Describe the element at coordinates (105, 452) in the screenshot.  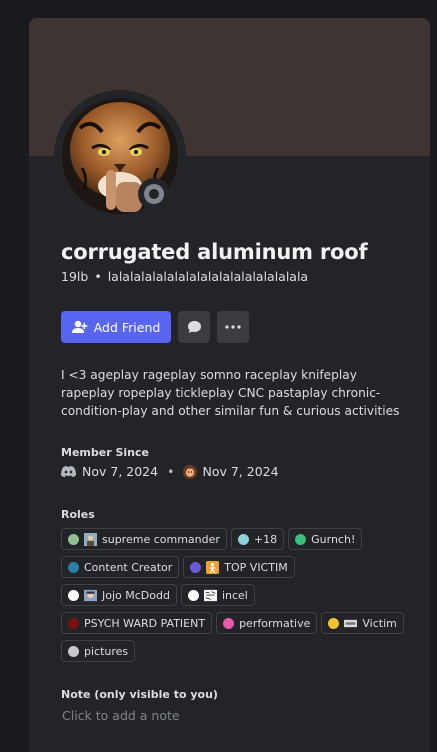
I see `member-since-title: Member Since` at that location.